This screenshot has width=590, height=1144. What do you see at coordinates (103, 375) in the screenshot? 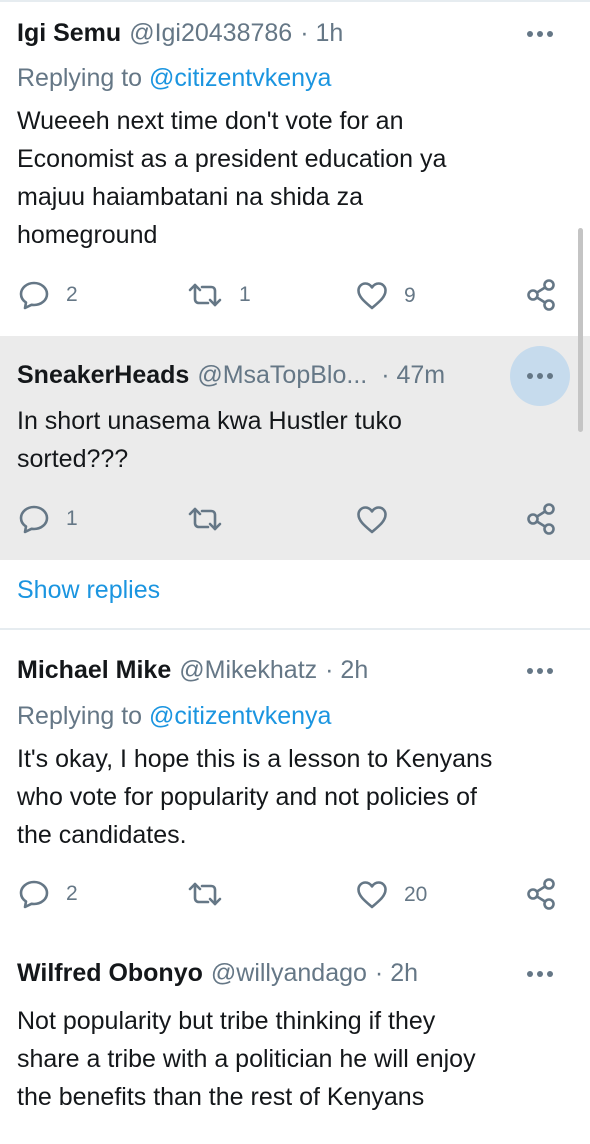
I see `author-name: SneakerHeads` at bounding box center [103, 375].